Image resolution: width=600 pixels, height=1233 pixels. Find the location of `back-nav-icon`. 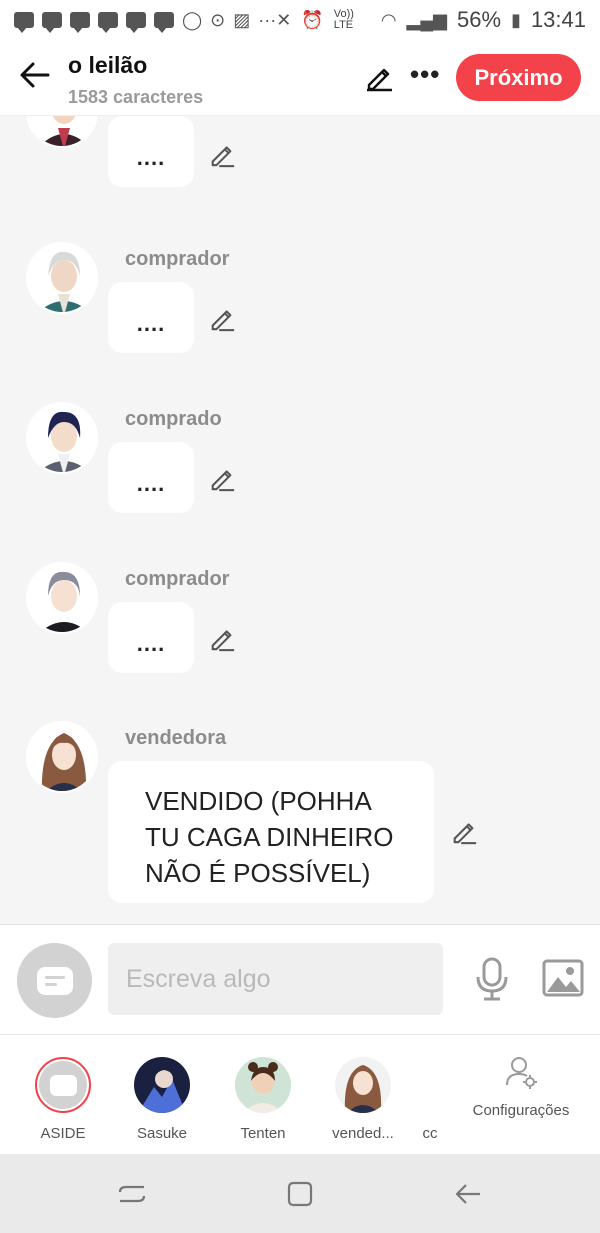

back-nav-icon is located at coordinates (468, 1194).